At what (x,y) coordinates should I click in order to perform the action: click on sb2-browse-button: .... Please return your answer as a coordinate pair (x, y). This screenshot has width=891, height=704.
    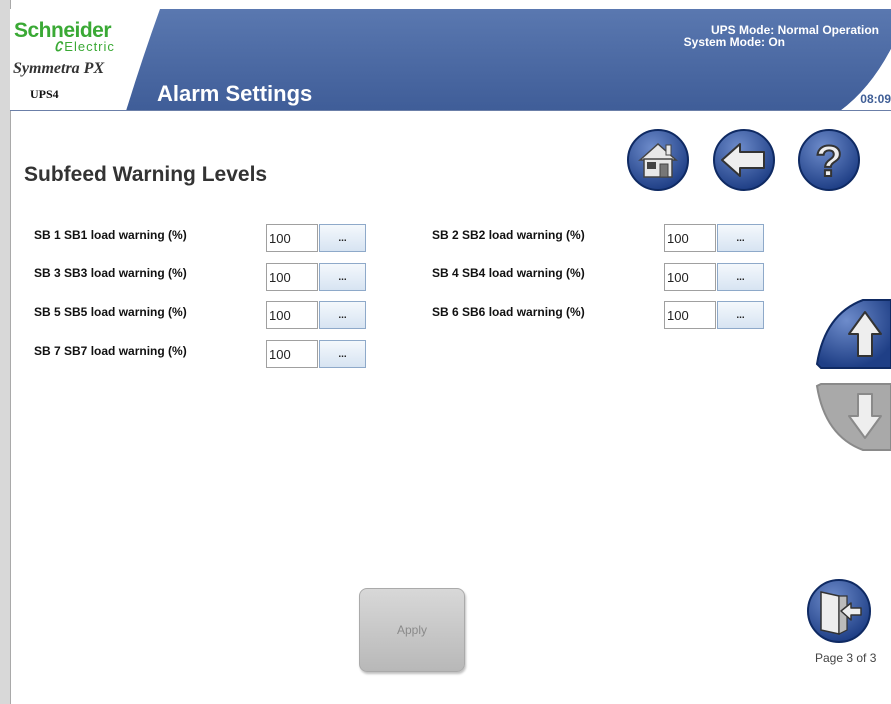
    Looking at the image, I should click on (740, 238).